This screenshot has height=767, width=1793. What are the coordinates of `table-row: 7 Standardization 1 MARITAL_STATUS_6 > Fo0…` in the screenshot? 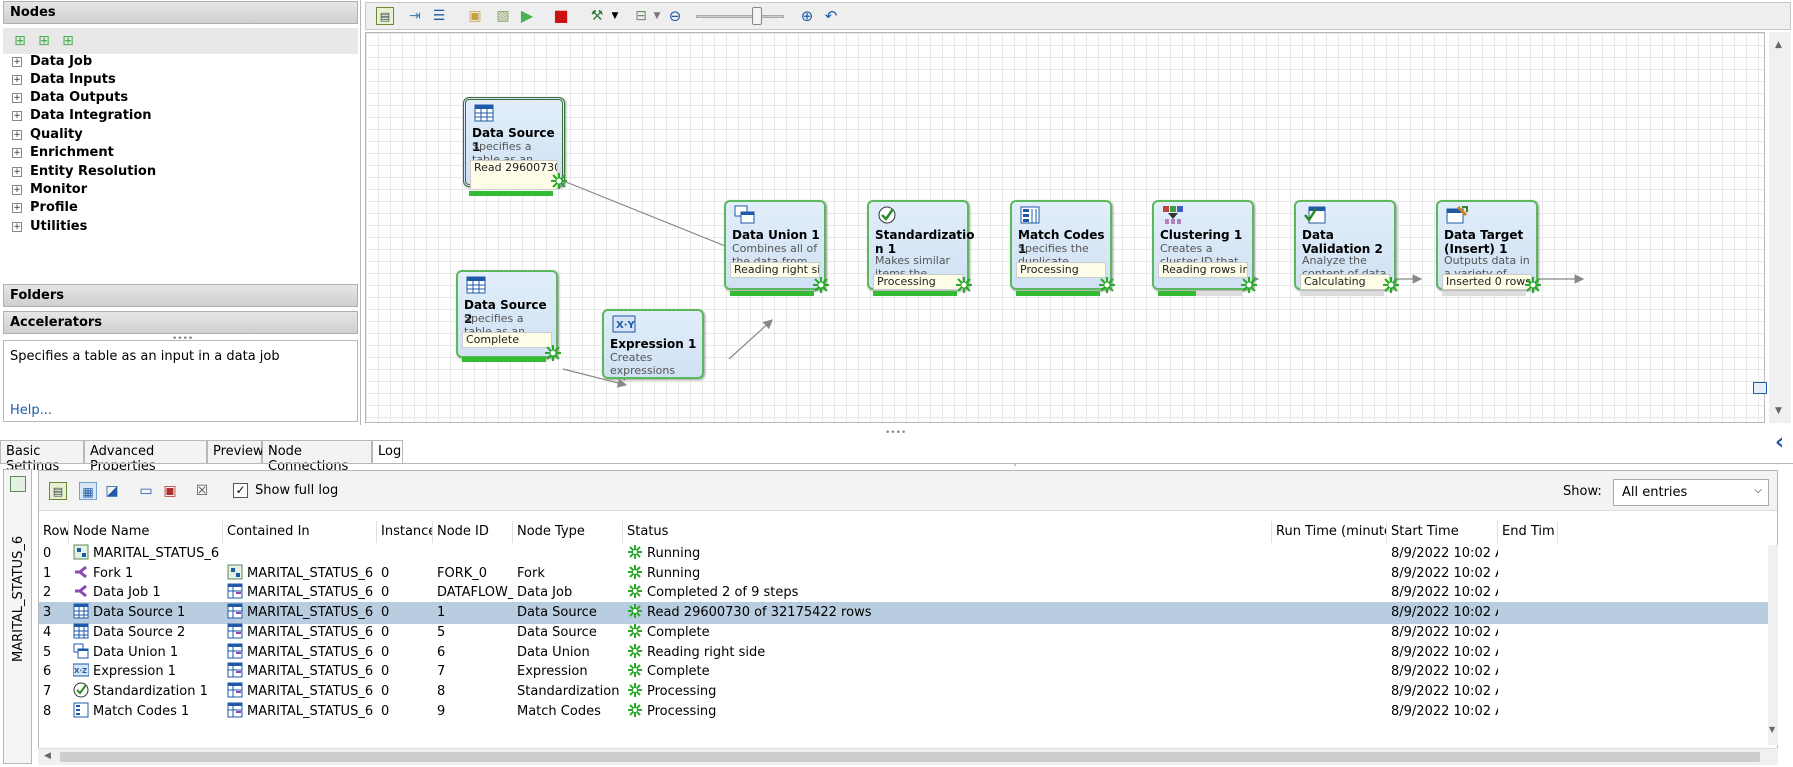 It's located at (904, 692).